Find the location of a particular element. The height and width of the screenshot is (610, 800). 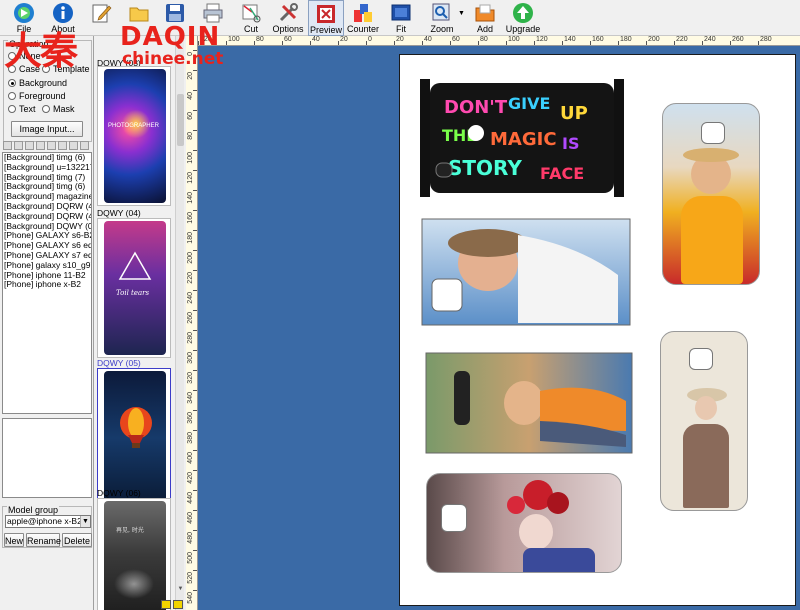

preview-label: Preview is located at coordinates (325, 30).